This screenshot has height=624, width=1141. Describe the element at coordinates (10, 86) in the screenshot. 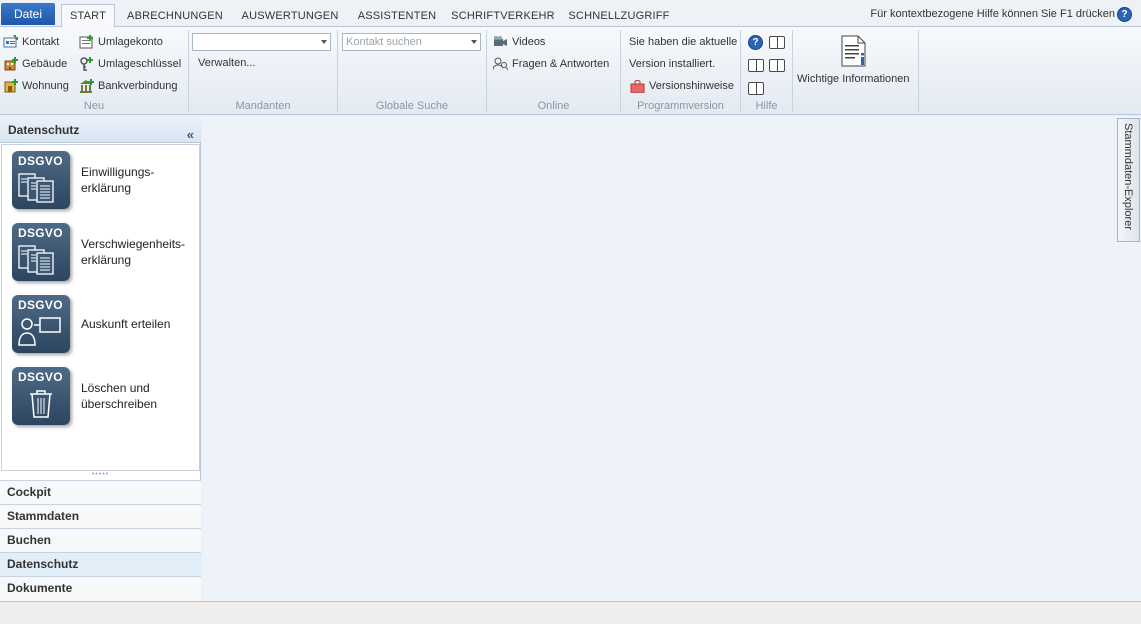

I see `apartment-icon` at that location.